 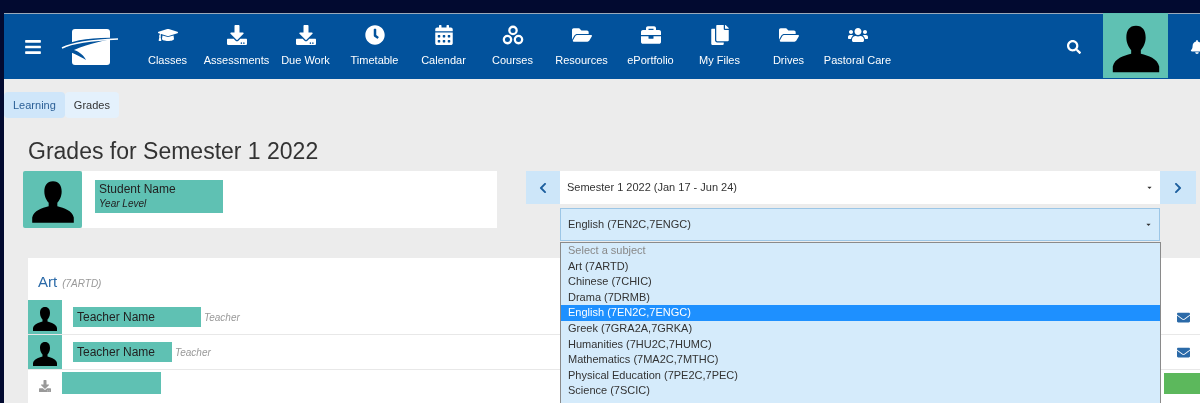 I want to click on dropdown-option: Physical Education (7PE2C,7PEC), so click(x=860, y=375).